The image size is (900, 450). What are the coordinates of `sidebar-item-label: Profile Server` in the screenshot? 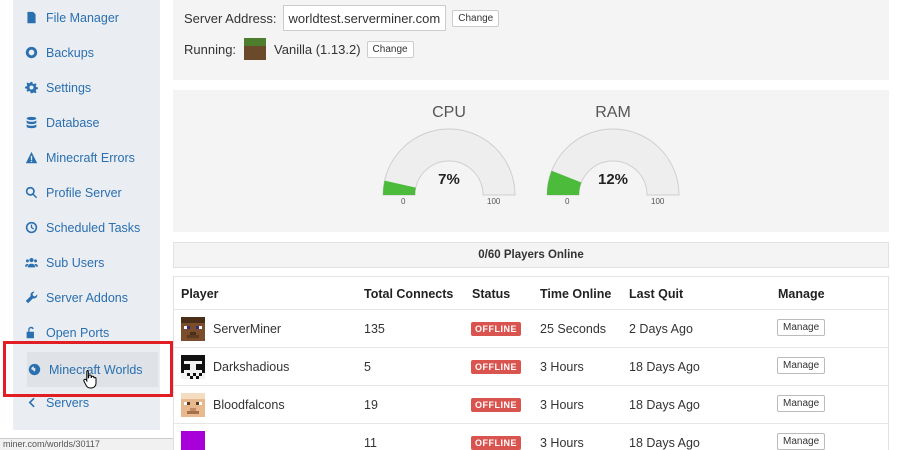 It's located at (84, 192).